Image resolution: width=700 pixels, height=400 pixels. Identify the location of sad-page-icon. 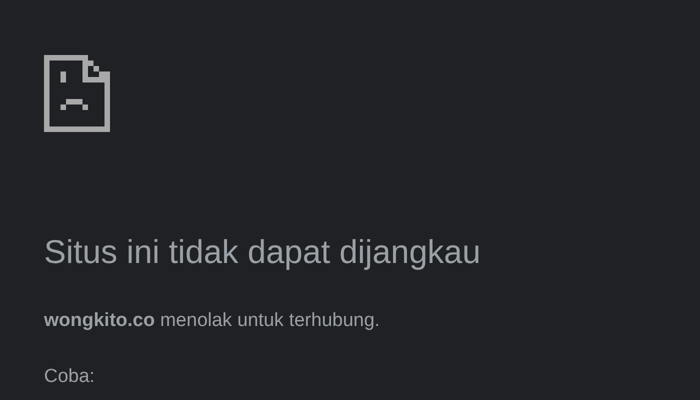
(77, 93).